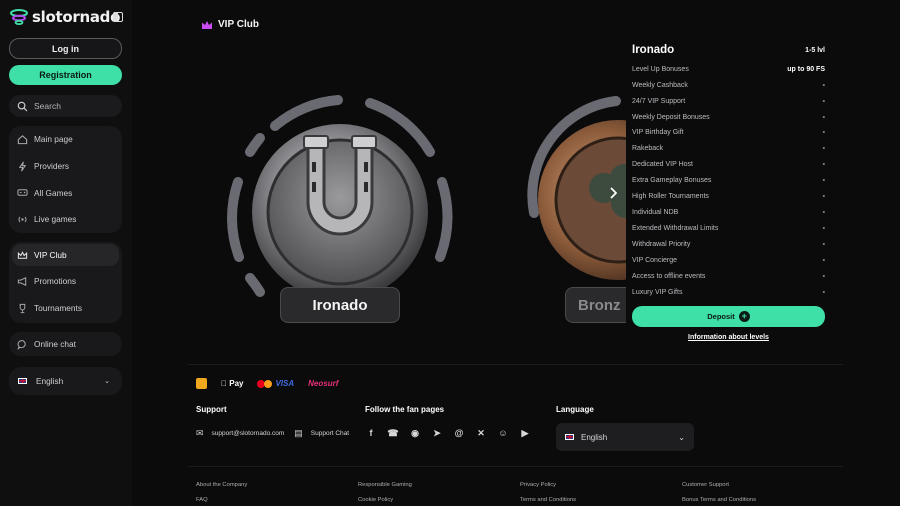 This screenshot has height=506, width=900. I want to click on chevron-right-icon, so click(613, 193).